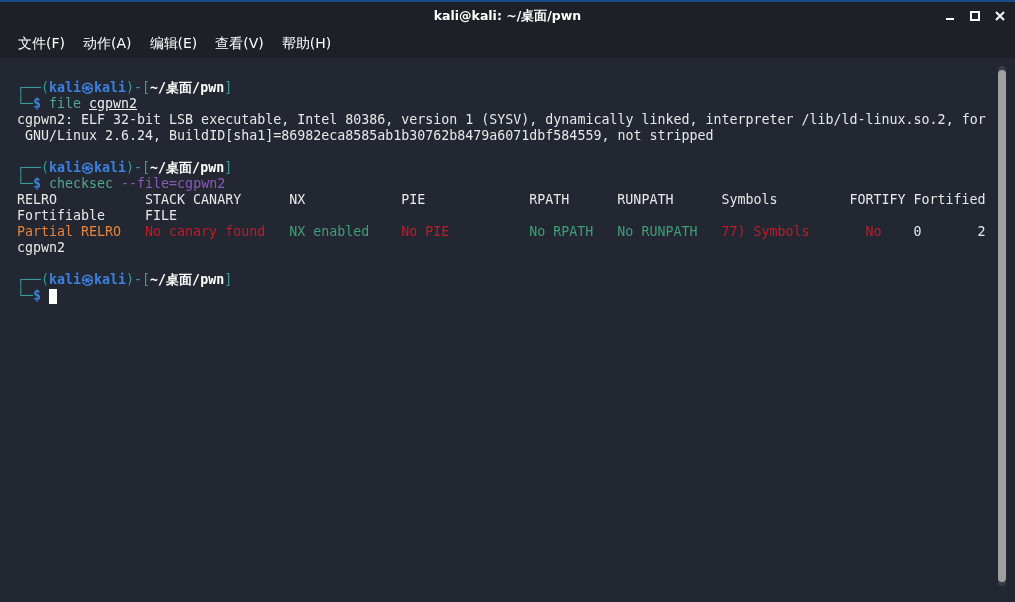 The height and width of the screenshot is (602, 1015). I want to click on table-header: PIE, so click(413, 199).